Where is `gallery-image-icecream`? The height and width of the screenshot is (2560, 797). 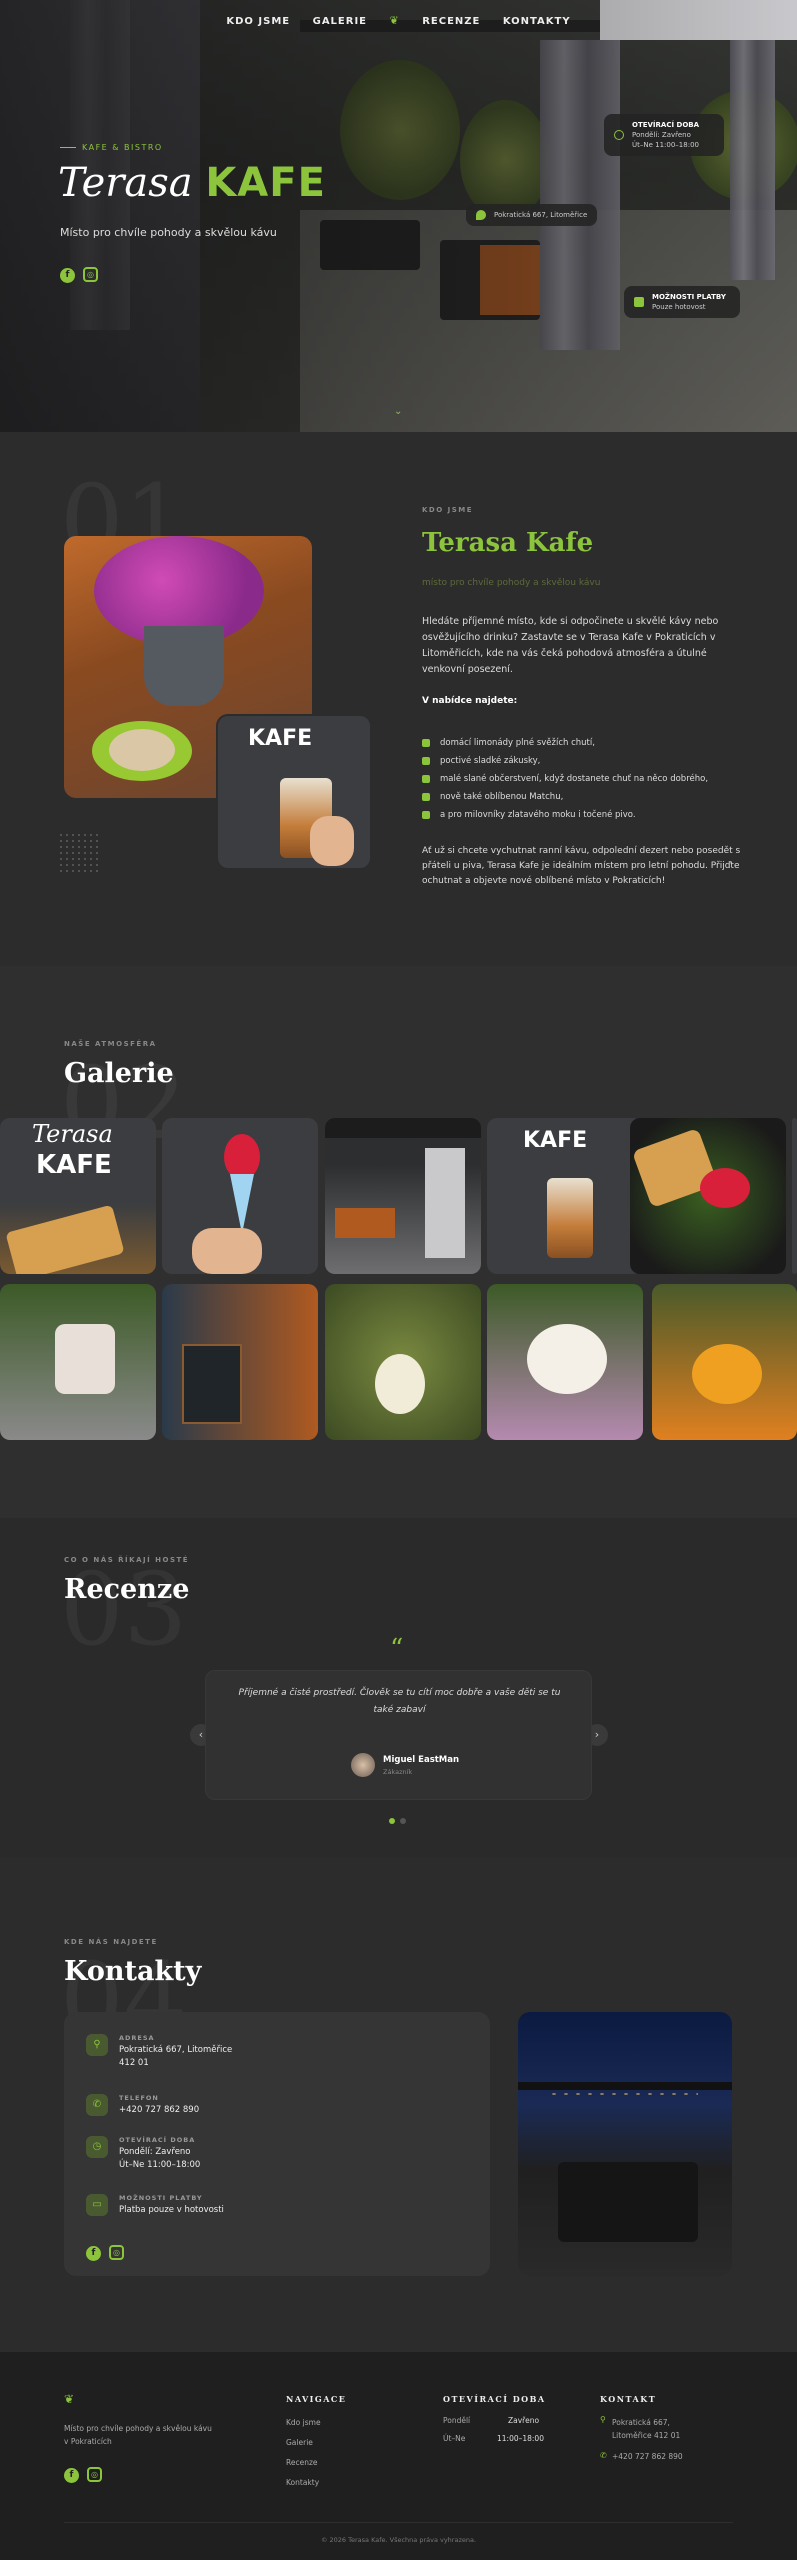
gallery-image-icecream is located at coordinates (240, 1196).